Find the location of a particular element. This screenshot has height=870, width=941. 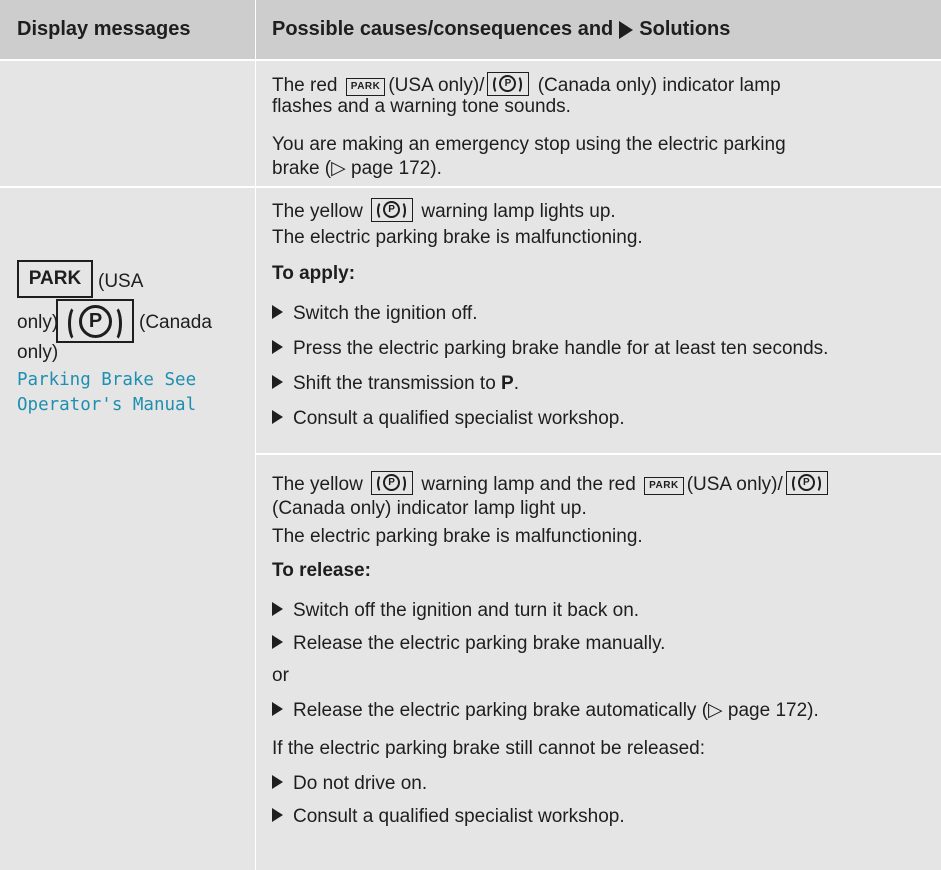

canada-label: (Canada is located at coordinates (175, 322).